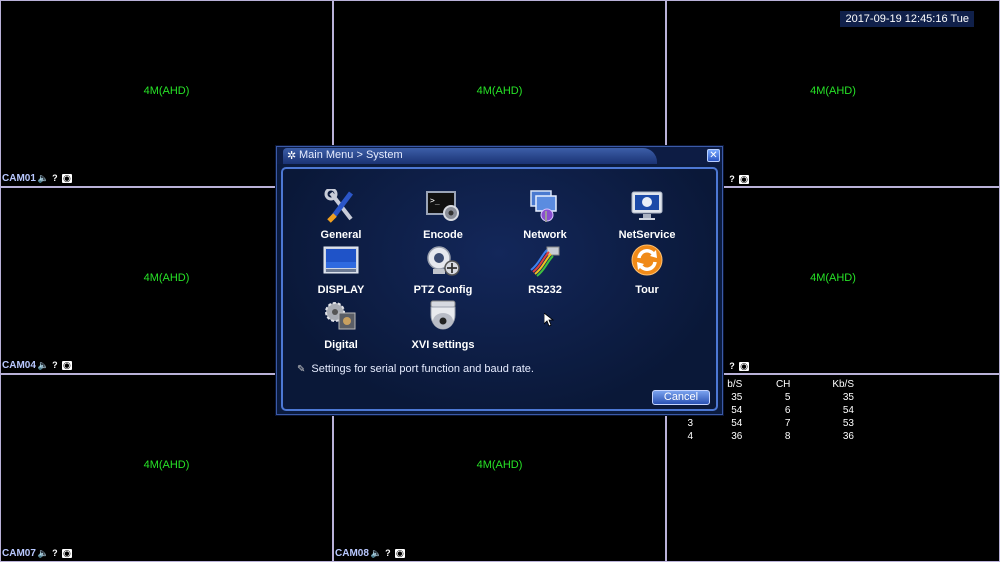 The image size is (1000, 562). I want to click on mouse-cursor-icon, so click(549, 320).